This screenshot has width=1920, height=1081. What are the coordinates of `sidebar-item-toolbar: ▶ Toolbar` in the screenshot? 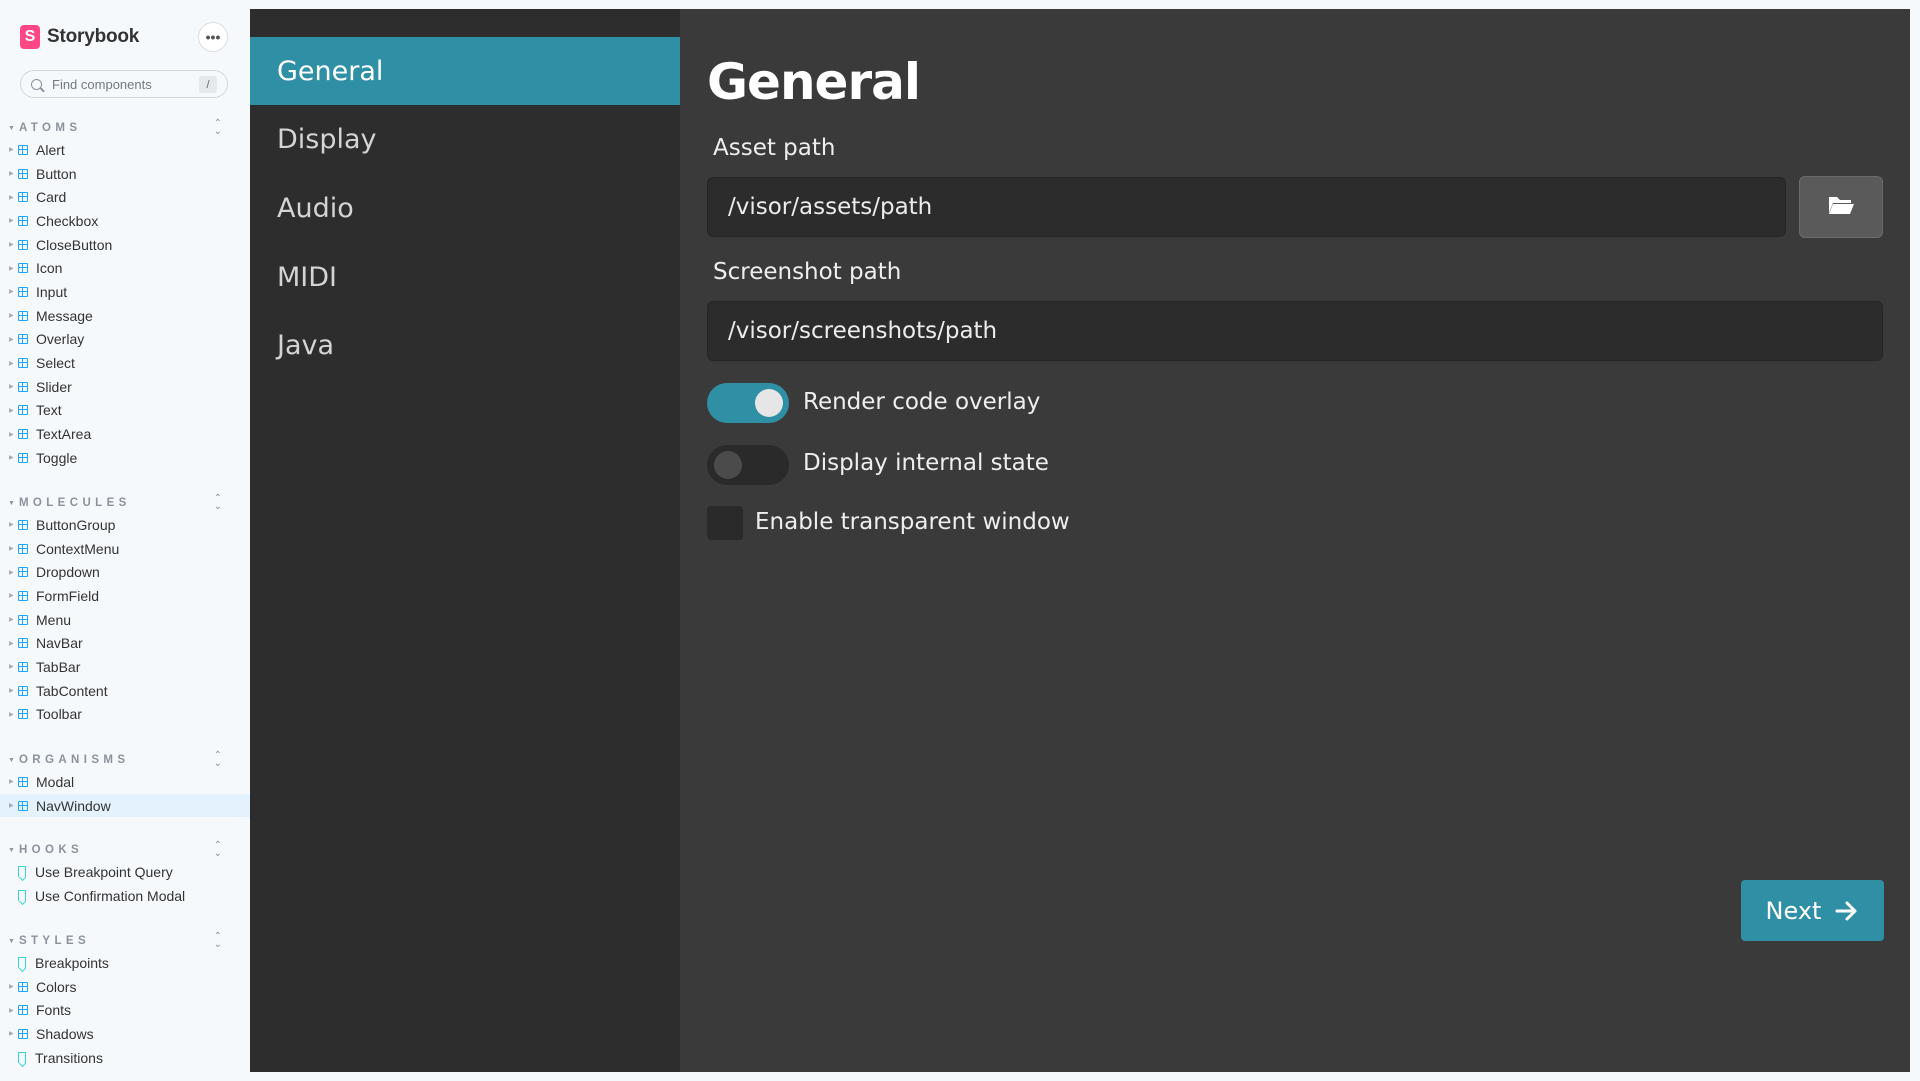 It's located at (125, 715).